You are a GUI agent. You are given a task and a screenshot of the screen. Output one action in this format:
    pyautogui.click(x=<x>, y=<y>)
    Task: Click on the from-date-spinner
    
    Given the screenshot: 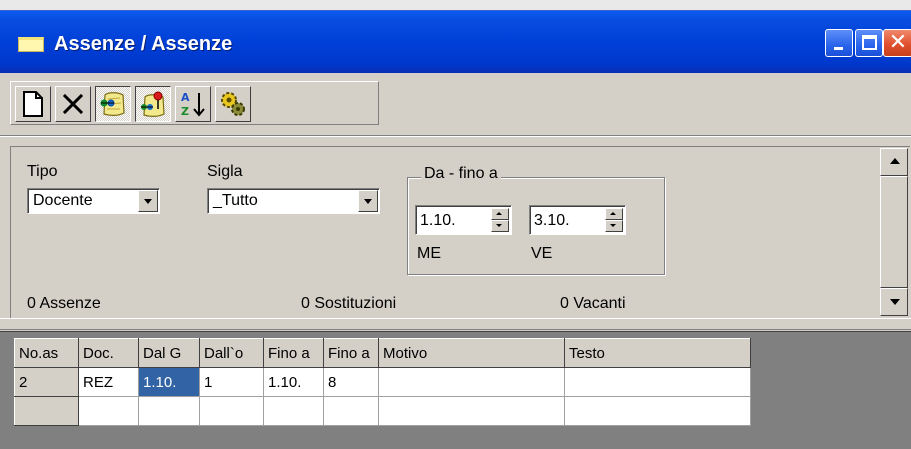 What is the action you would take?
    pyautogui.click(x=500, y=220)
    